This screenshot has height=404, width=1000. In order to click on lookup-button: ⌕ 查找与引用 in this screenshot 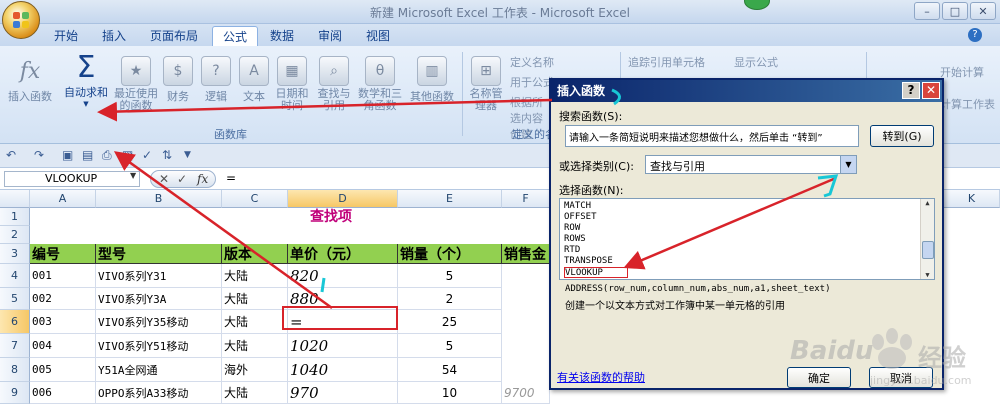, I will do `click(334, 84)`.